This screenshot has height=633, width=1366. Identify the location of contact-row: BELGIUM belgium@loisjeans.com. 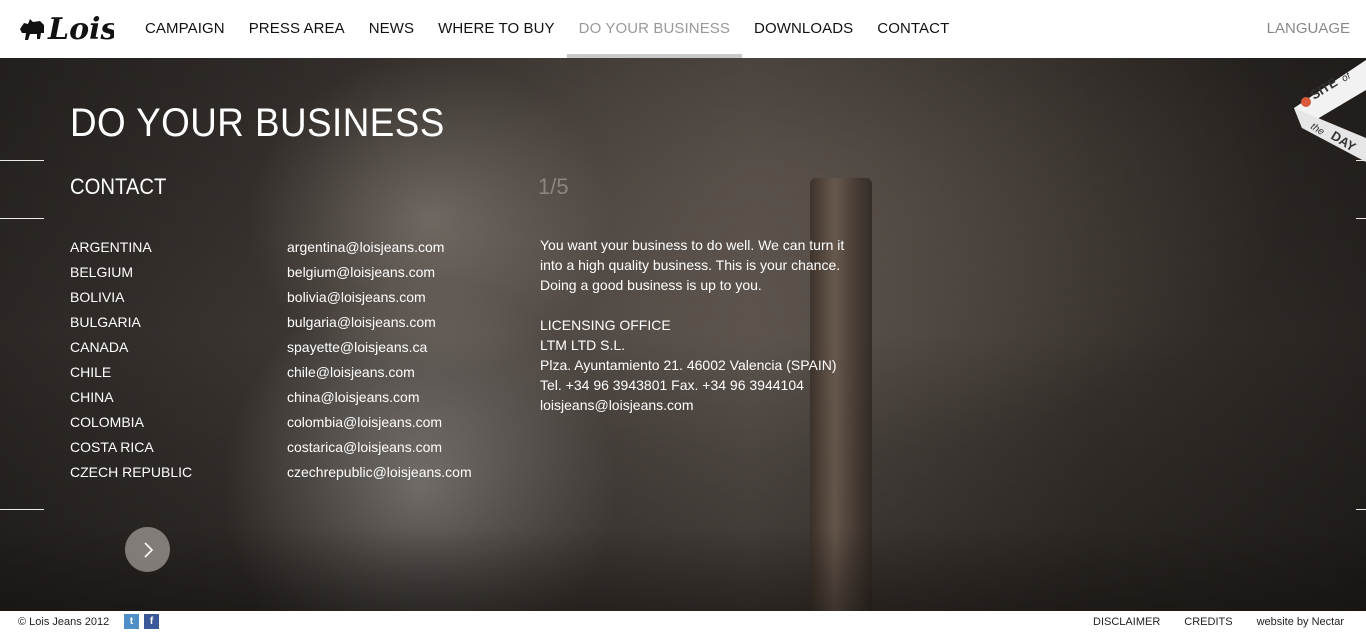
(290, 274).